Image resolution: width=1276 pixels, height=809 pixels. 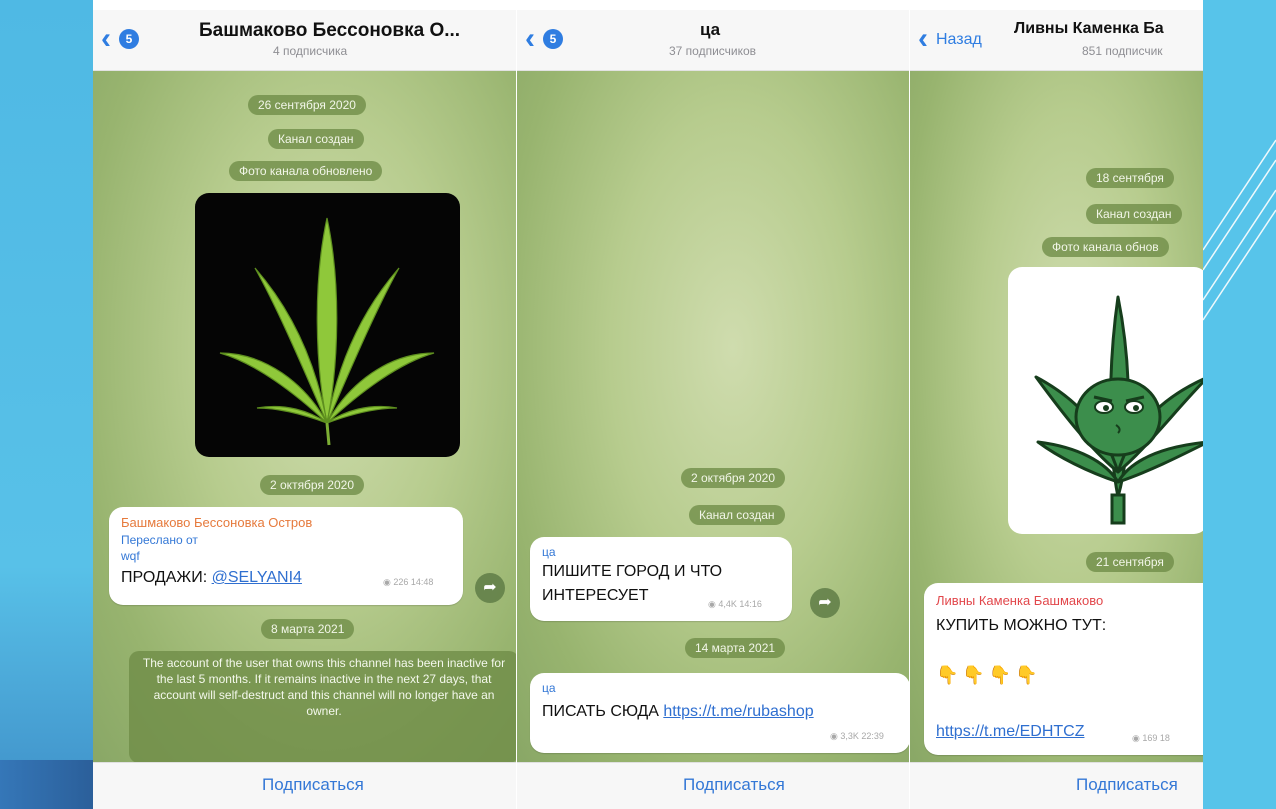 I want to click on subscriber-count: 4 подписчика, so click(x=310, y=51).